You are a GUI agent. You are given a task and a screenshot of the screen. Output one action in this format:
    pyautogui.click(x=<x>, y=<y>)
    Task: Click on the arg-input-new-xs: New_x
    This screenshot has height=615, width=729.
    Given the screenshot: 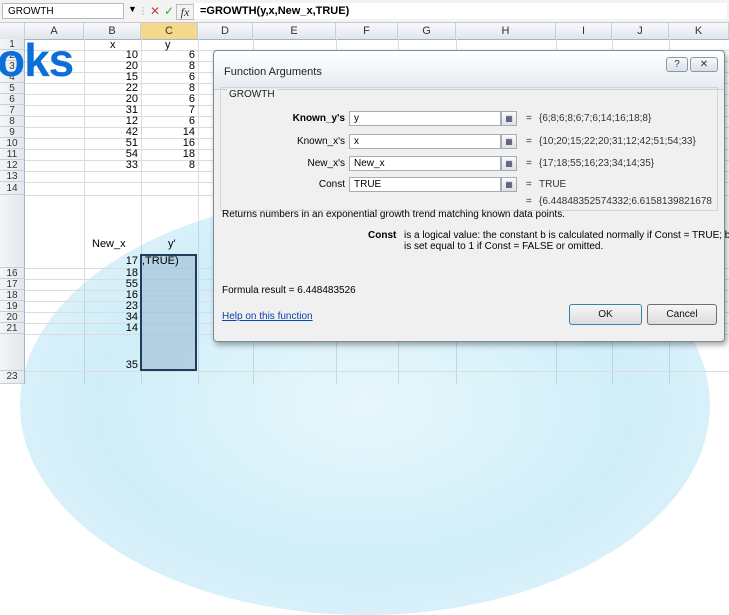 What is the action you would take?
    pyautogui.click(x=425, y=163)
    